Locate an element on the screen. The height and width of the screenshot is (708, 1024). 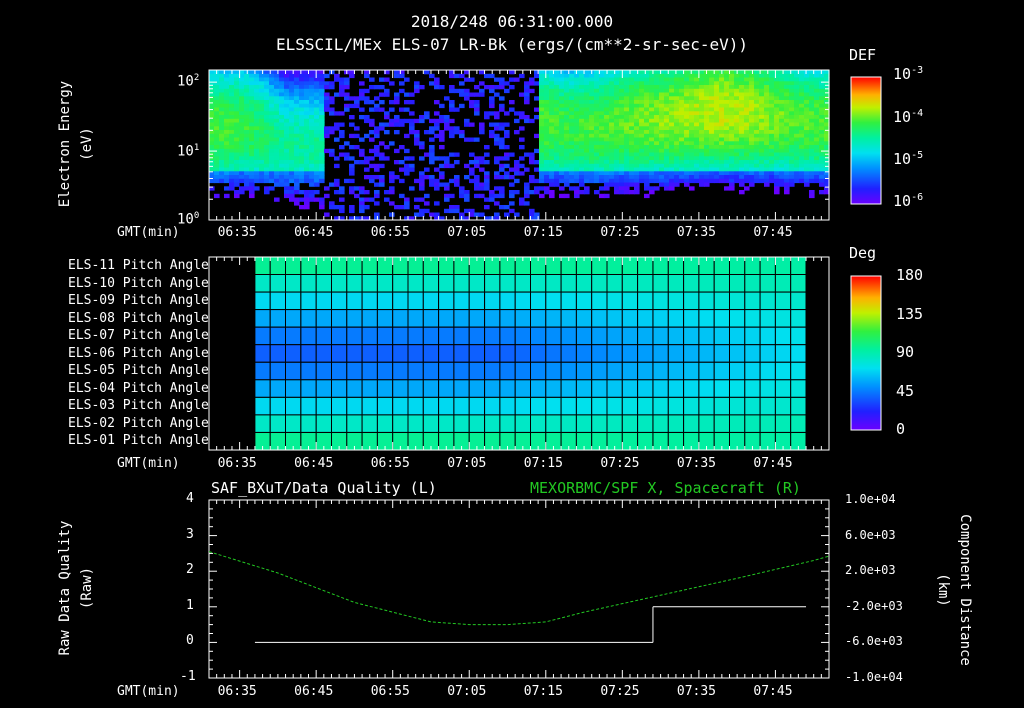
xtick-label-2: 06:55 is located at coordinates (390, 463).